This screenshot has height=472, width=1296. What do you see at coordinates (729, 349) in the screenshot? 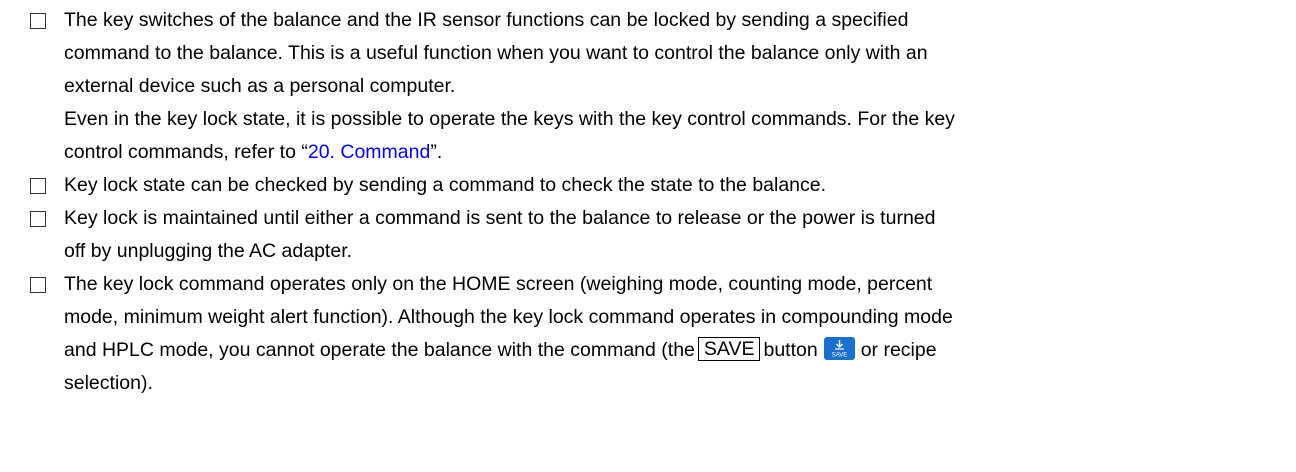
I see `save-key-label: SAVE` at bounding box center [729, 349].